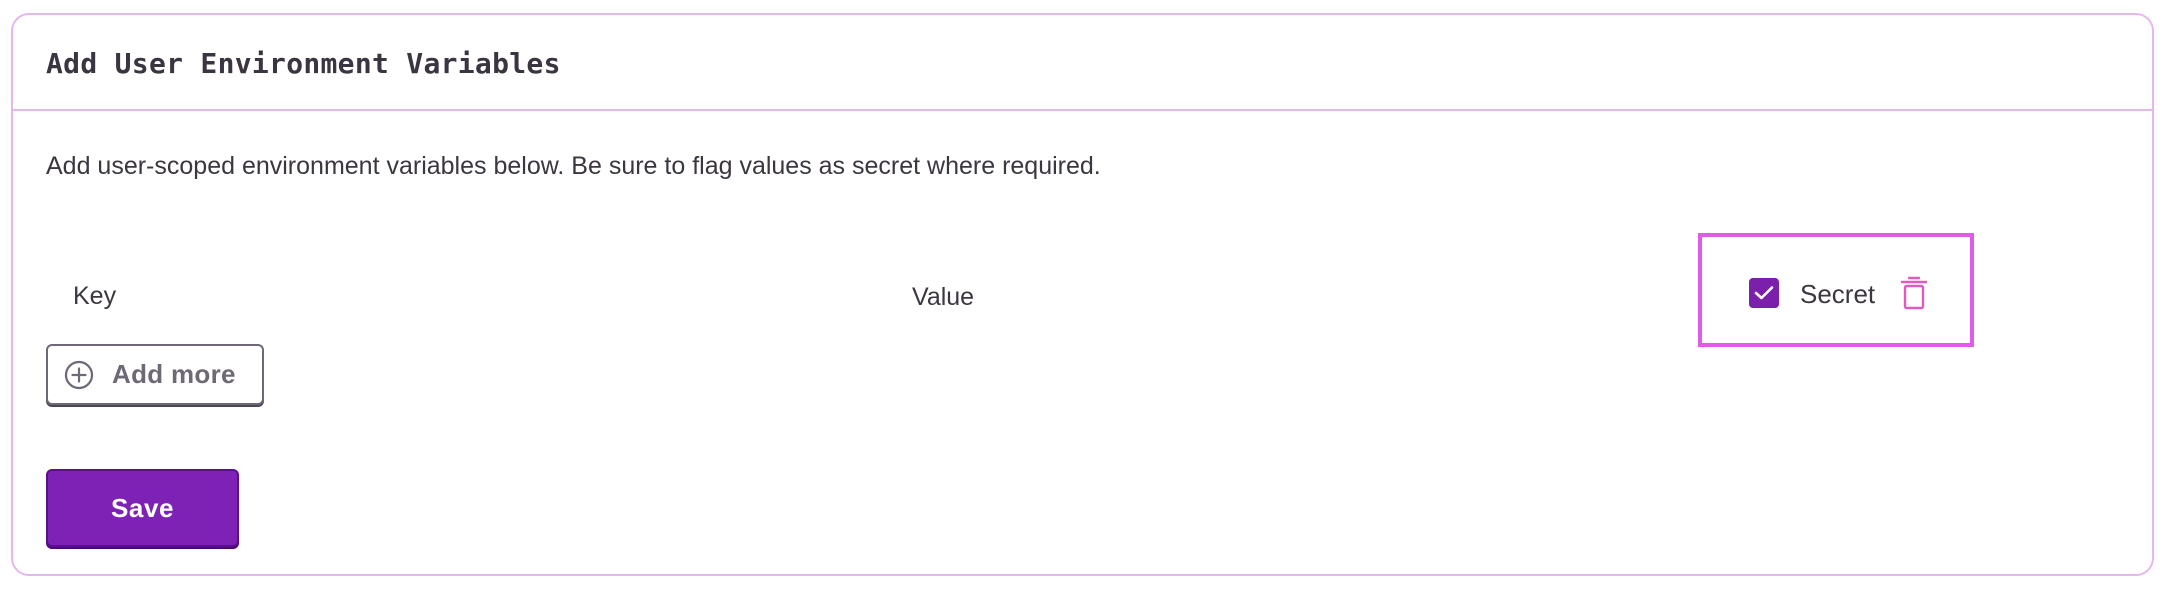 This screenshot has height=594, width=2166. I want to click on secret-checkbox, so click(1764, 293).